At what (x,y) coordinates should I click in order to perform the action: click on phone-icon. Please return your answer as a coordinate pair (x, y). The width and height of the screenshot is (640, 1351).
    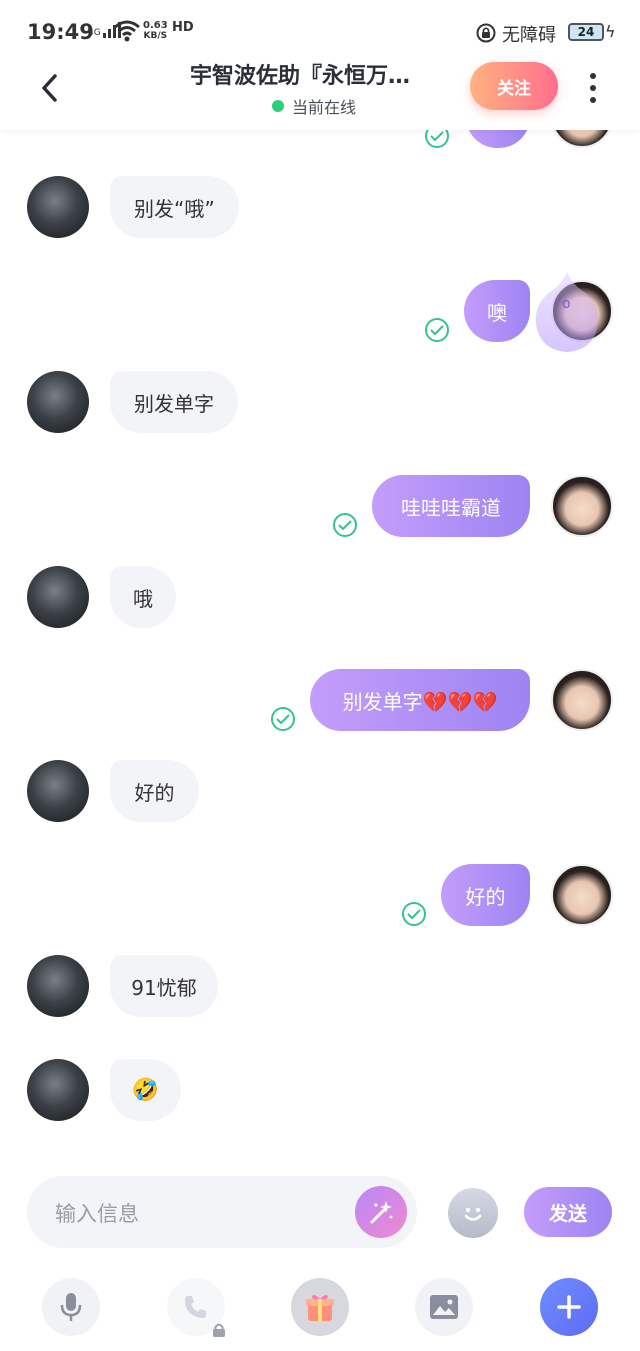
    Looking at the image, I should click on (195, 1307).